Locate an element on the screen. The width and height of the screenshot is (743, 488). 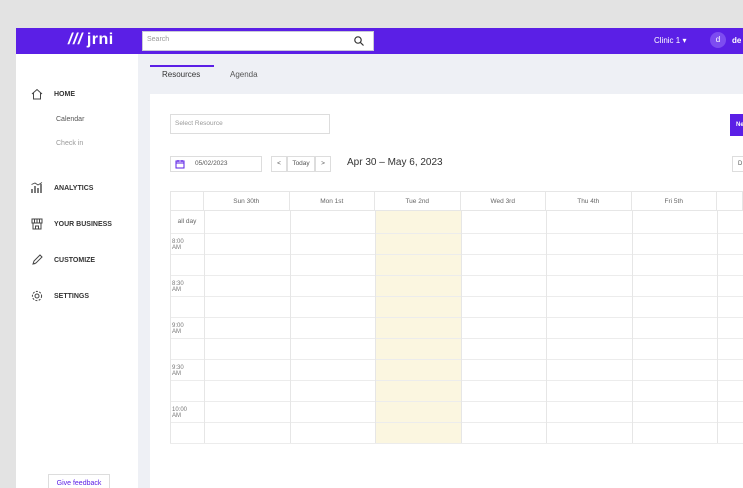
search-input: Search is located at coordinates (258, 41).